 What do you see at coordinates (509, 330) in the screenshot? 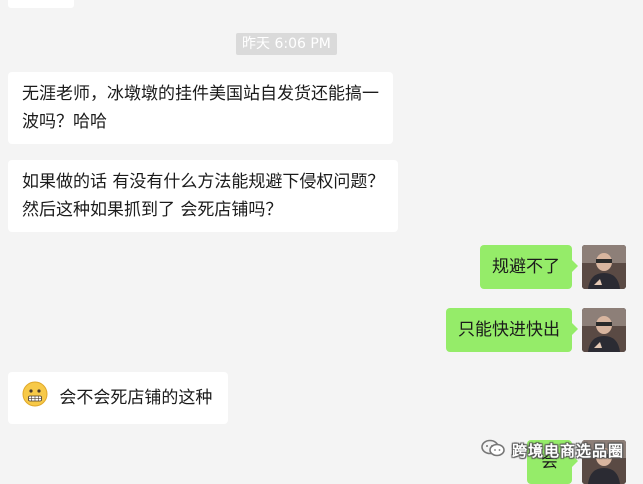
I see `message-text: 只能快进快出` at bounding box center [509, 330].